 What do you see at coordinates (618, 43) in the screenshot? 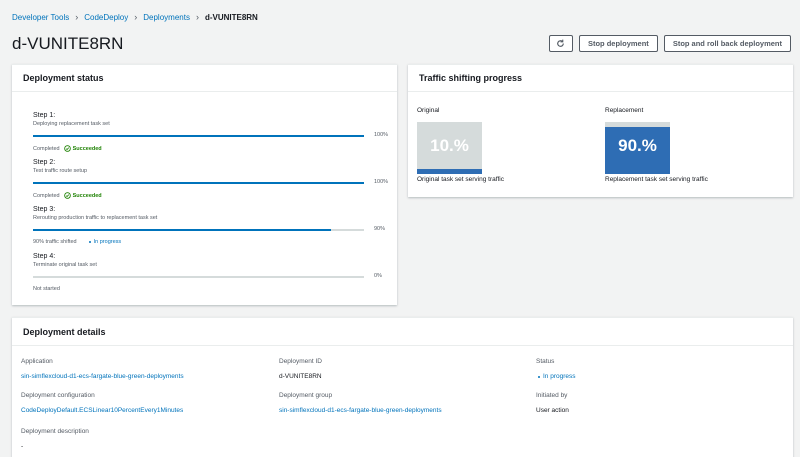
I see `stop-deployment-button: Stop deployment` at bounding box center [618, 43].